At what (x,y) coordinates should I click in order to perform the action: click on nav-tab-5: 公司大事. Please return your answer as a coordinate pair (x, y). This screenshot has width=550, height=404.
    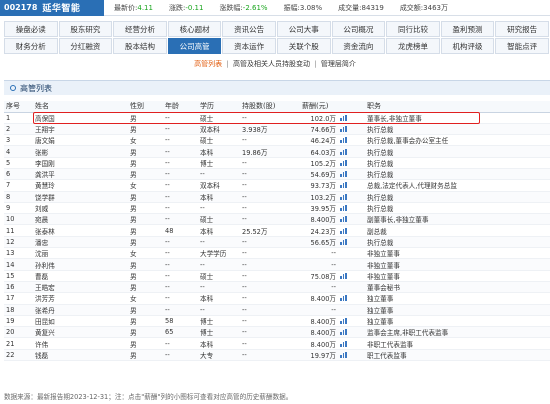
    Looking at the image, I should click on (303, 29).